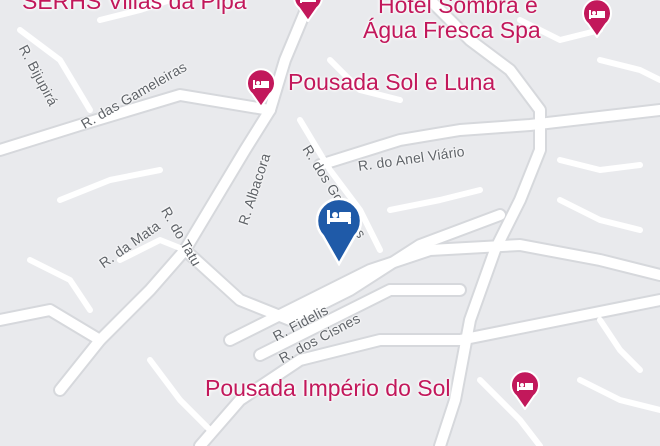  I want to click on selected-hotel-marker, so click(339, 231).